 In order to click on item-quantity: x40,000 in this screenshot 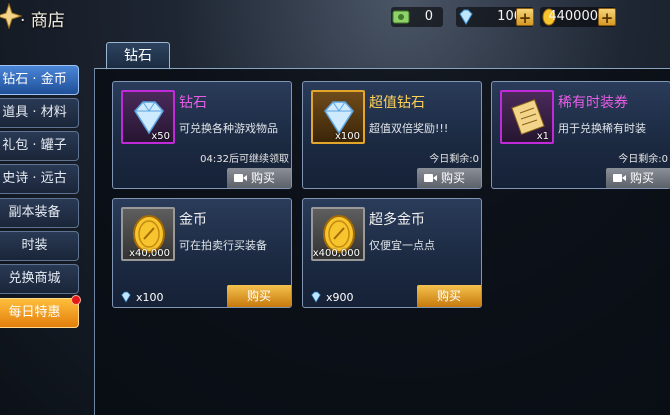, I will do `click(149, 253)`.